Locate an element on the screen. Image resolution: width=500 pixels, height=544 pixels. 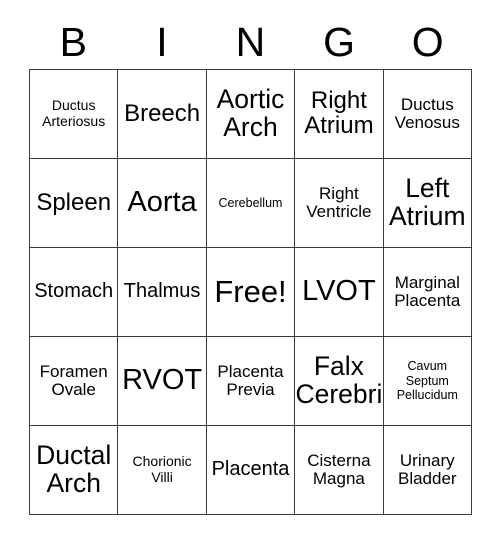
bingo-cell-r5c3: Placenta is located at coordinates (251, 470).